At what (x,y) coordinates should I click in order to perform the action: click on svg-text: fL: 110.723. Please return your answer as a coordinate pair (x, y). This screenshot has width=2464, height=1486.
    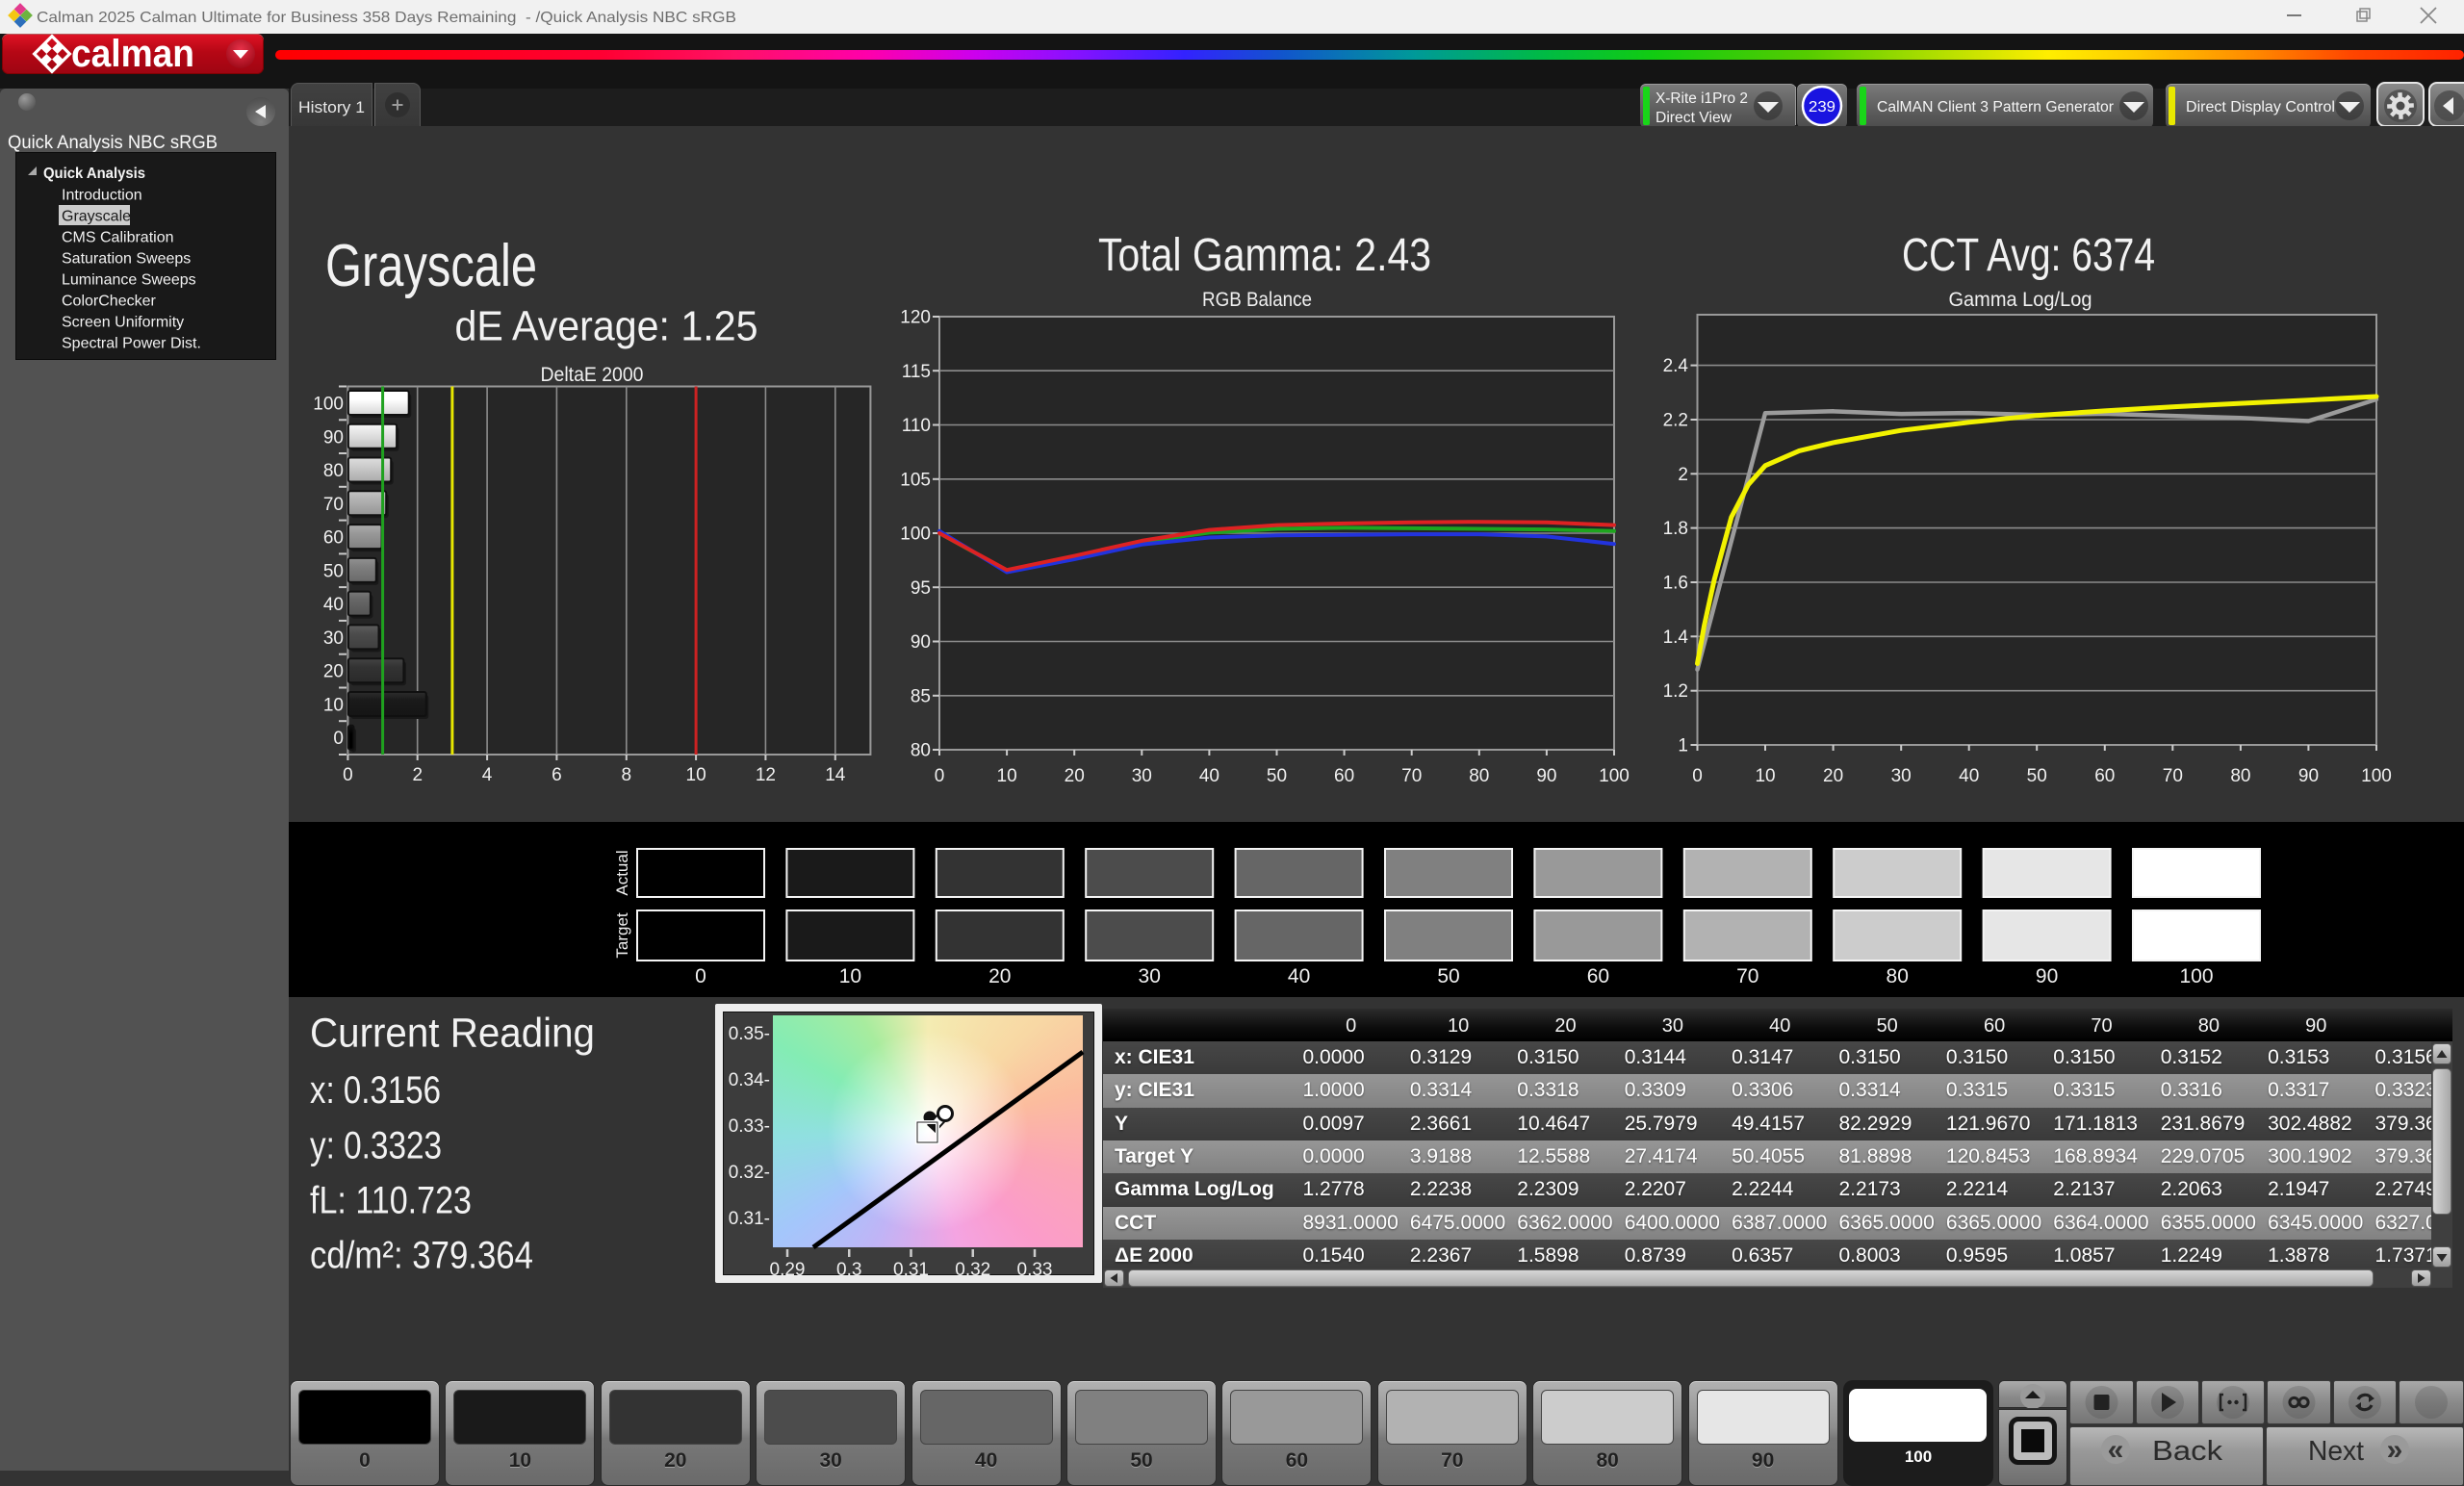
    Looking at the image, I should click on (391, 1201).